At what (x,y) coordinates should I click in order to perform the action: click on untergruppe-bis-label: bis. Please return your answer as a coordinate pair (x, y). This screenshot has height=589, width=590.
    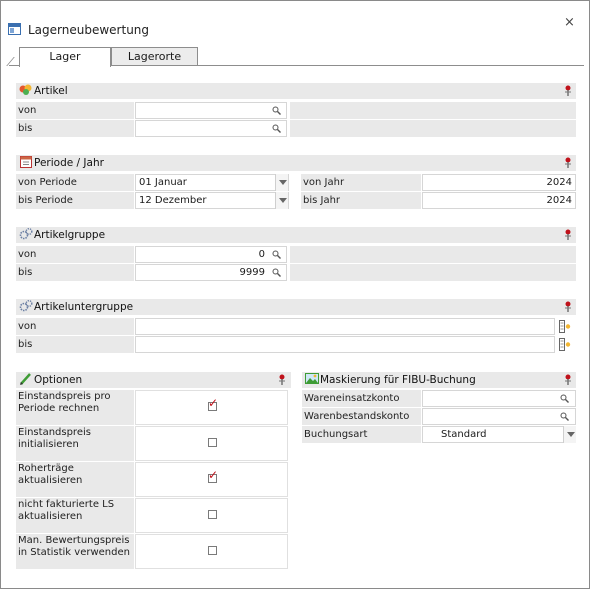
    Looking at the image, I should click on (75, 344).